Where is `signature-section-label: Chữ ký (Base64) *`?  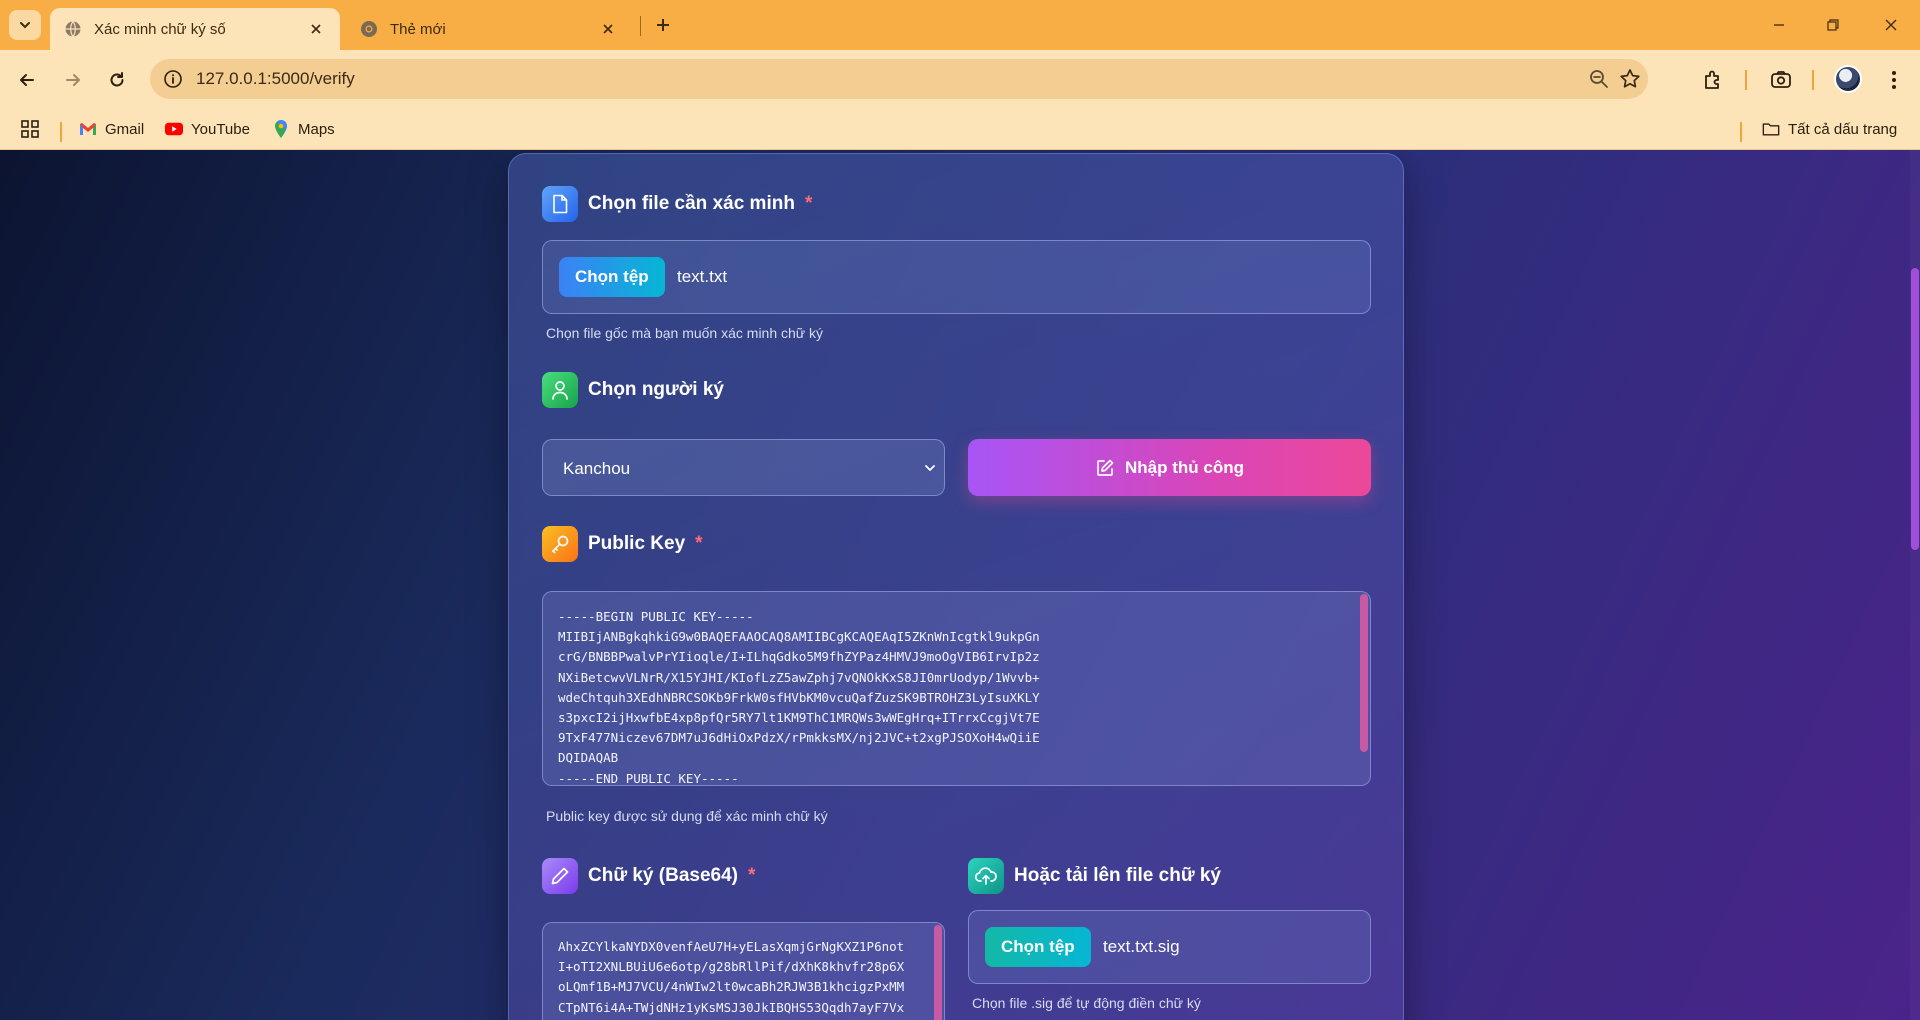 signature-section-label: Chữ ký (Base64) * is located at coordinates (648, 876).